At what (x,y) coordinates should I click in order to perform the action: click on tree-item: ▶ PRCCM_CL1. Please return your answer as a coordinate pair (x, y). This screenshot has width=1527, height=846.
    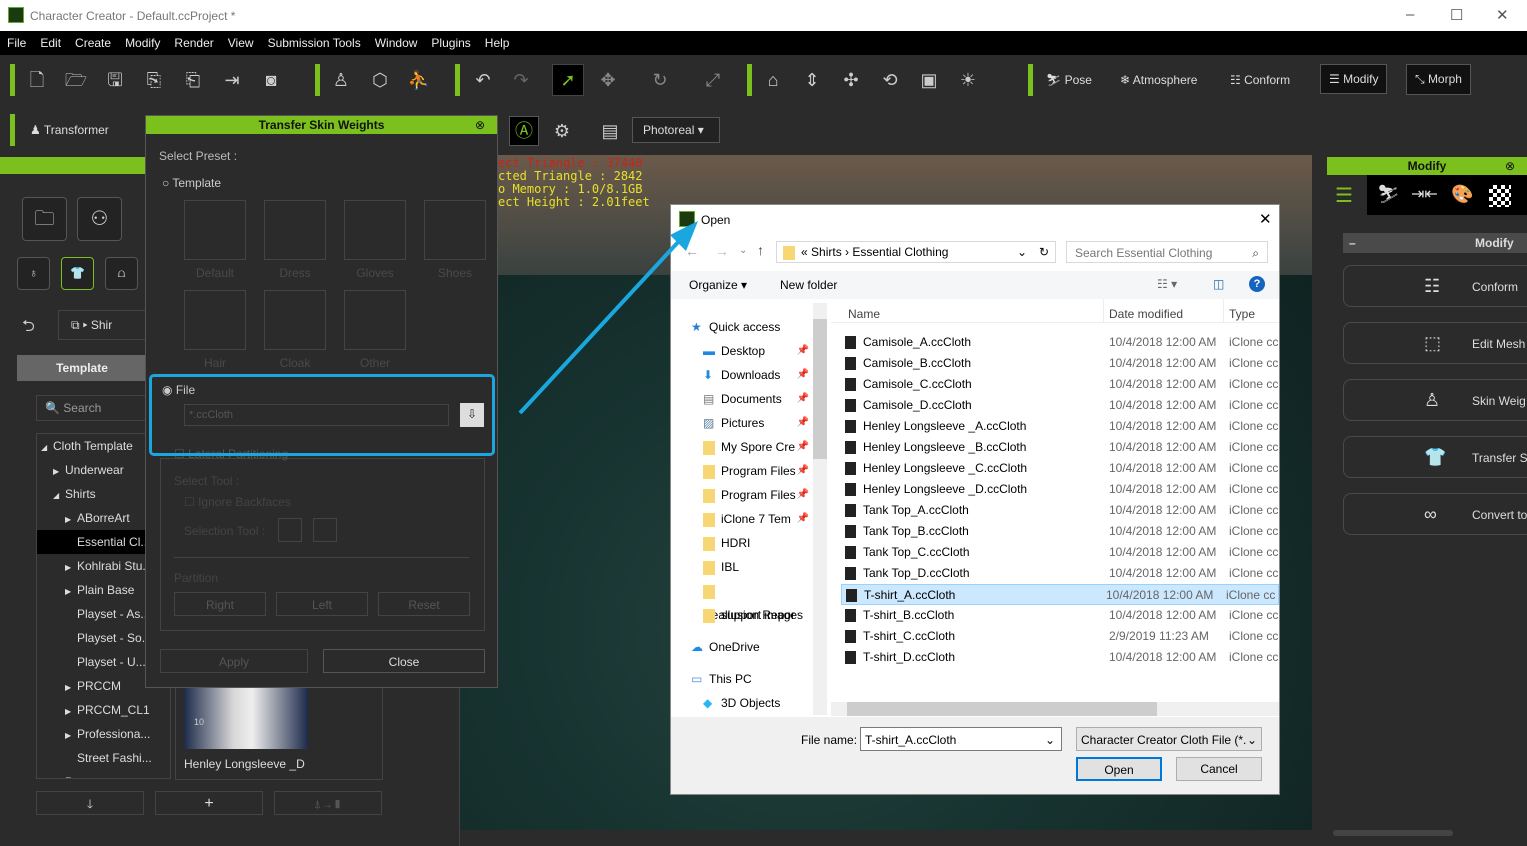
    Looking at the image, I should click on (103, 710).